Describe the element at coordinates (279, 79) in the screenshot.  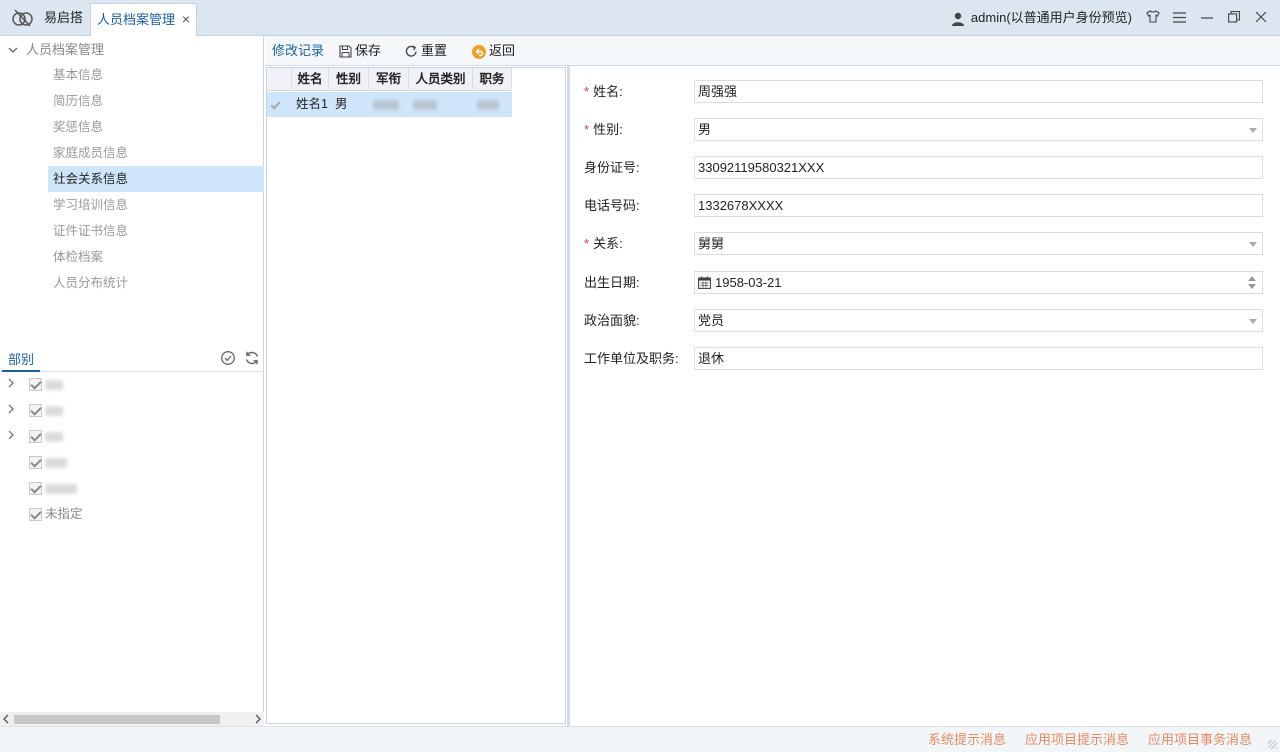
I see `grid-header-select` at that location.